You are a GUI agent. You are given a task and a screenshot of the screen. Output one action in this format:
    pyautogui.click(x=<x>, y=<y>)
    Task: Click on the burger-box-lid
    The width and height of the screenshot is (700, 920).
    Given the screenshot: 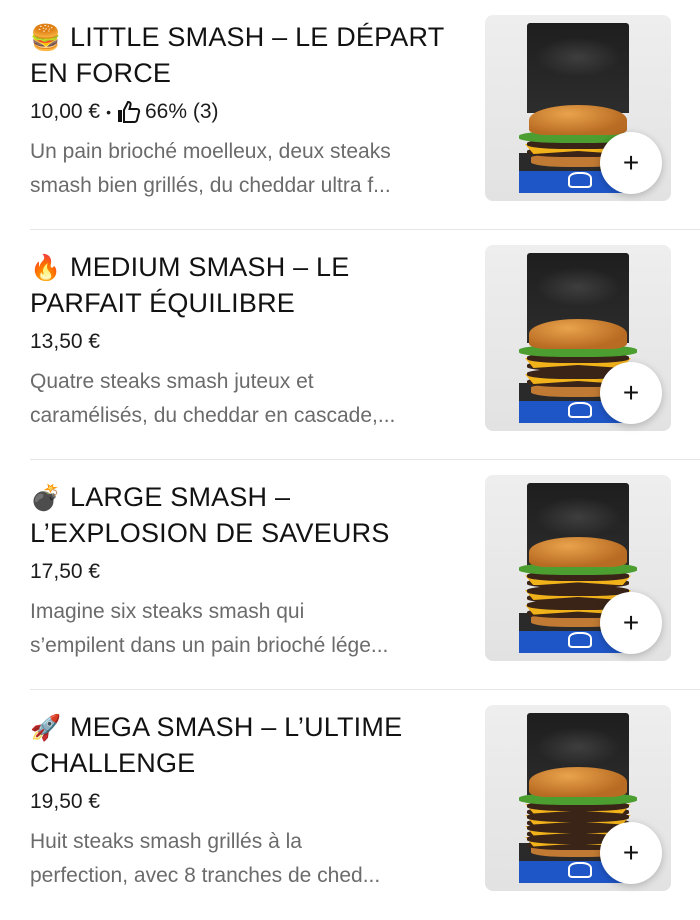 What is the action you would take?
    pyautogui.click(x=578, y=68)
    